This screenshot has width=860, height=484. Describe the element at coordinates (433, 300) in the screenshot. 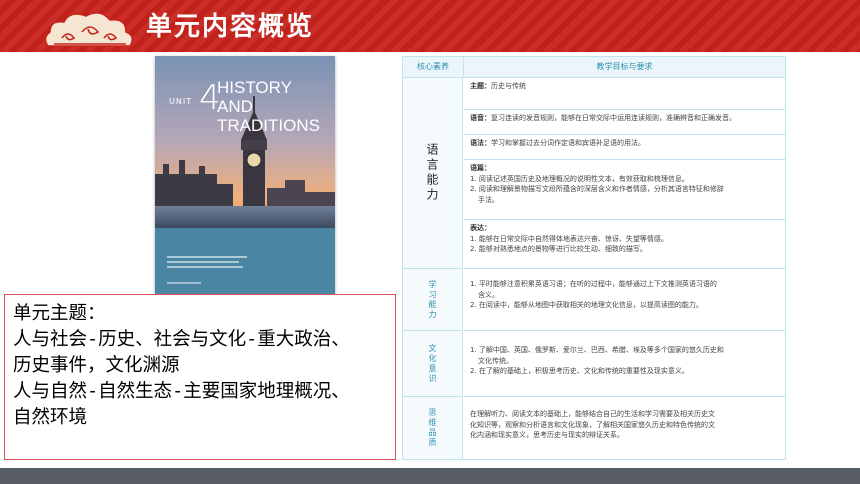

I see `category-learning: 学习能力` at that location.